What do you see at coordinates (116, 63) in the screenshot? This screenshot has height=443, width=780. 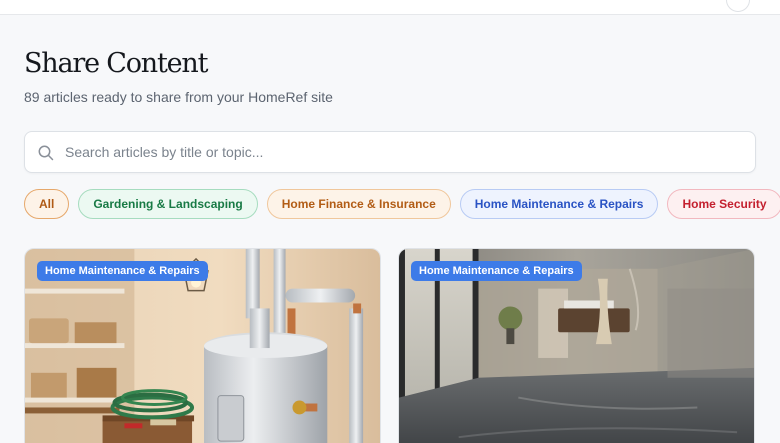 I see `page-title: Share Content` at bounding box center [116, 63].